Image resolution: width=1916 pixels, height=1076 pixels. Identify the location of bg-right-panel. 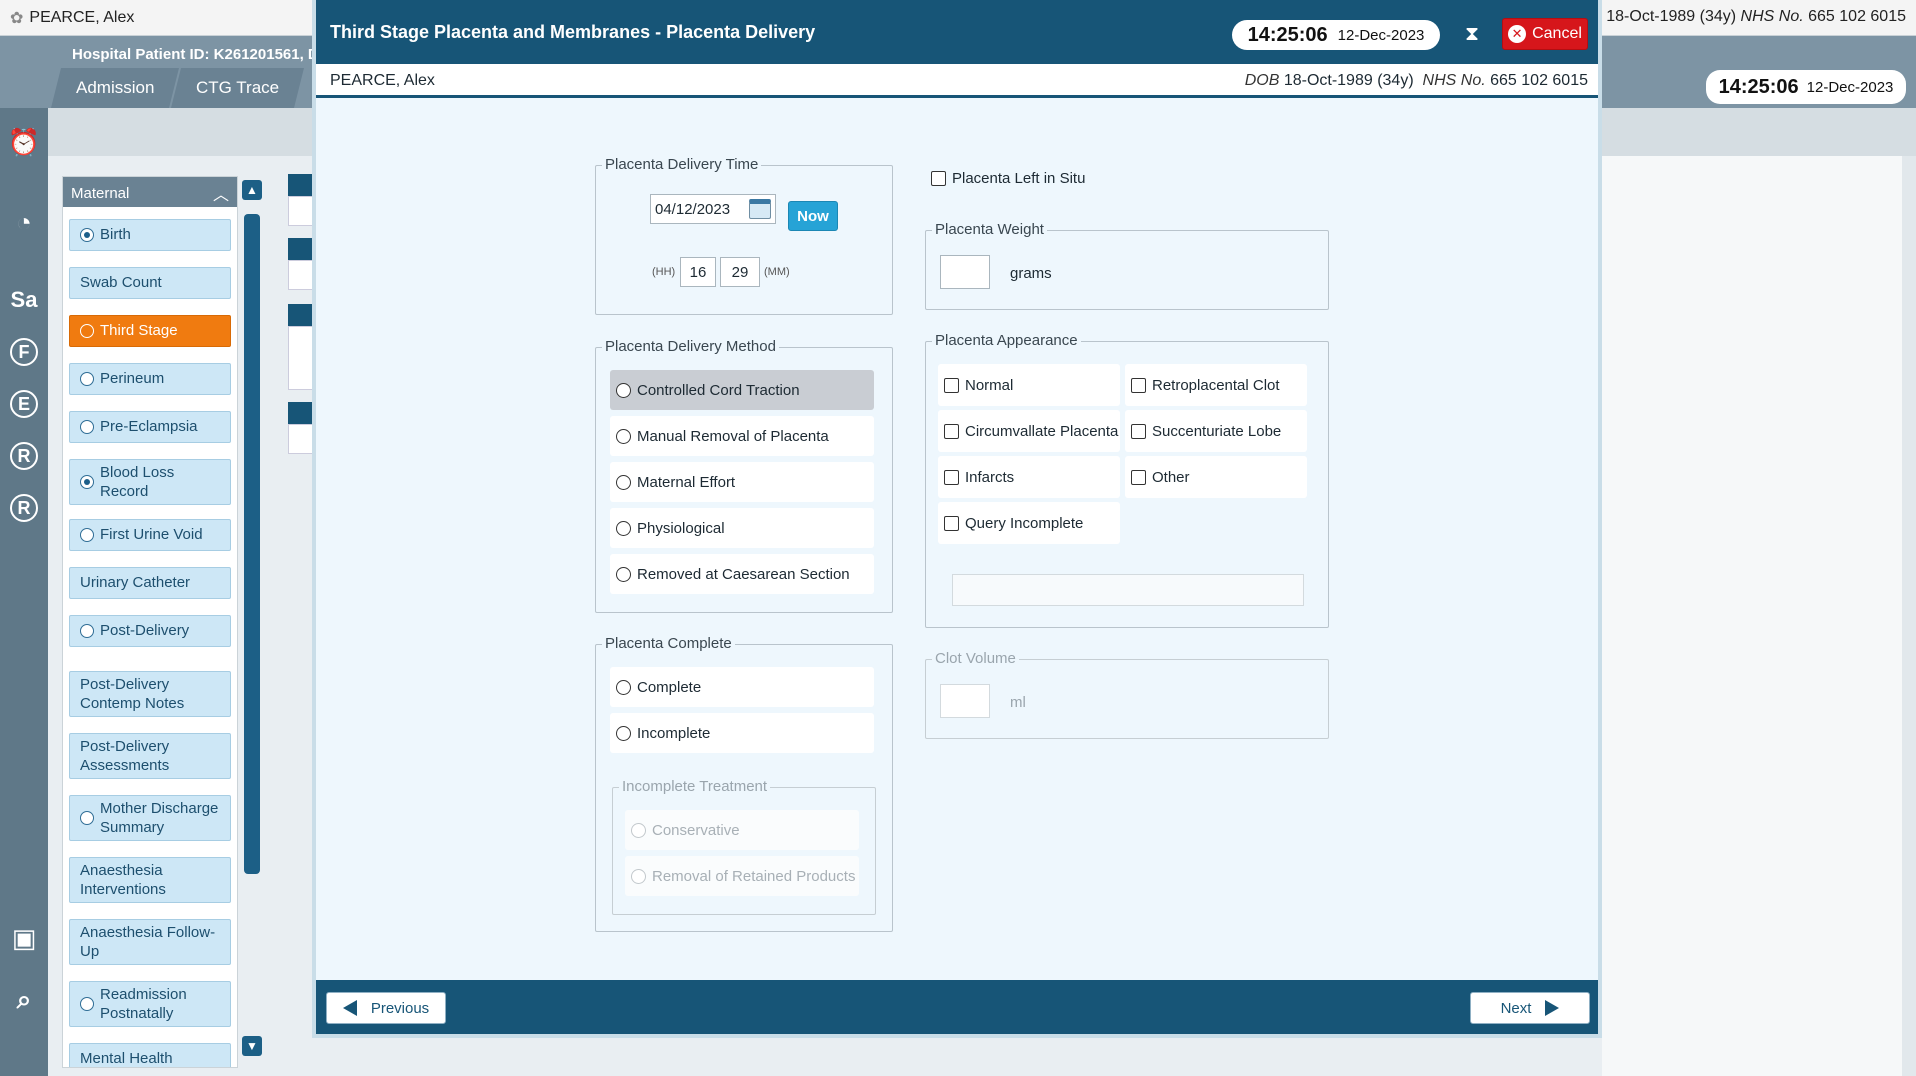
(1759, 616).